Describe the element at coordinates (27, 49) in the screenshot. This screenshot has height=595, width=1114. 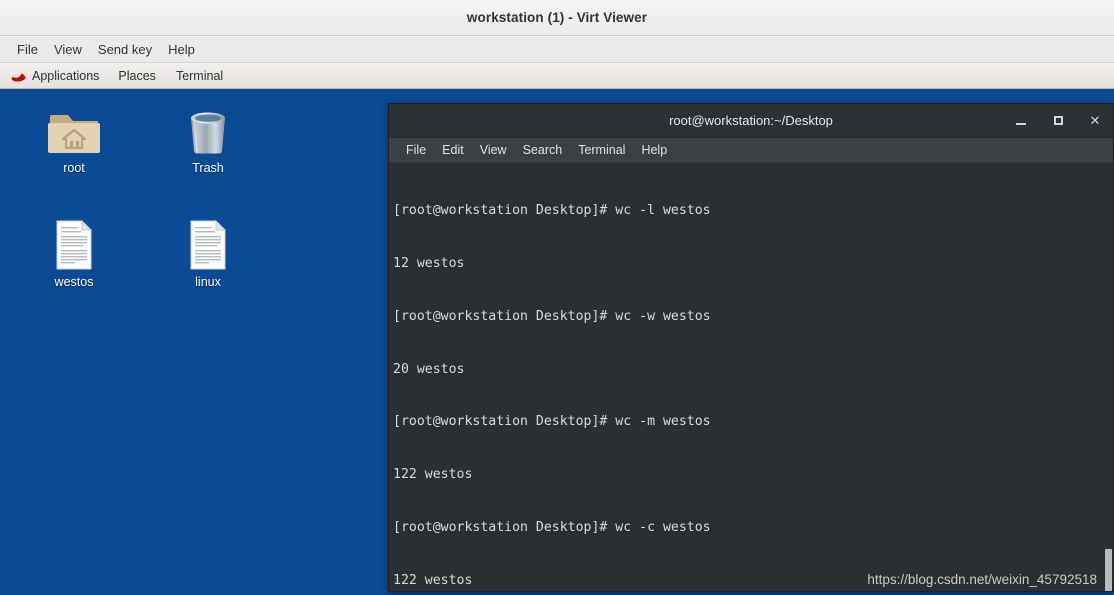
I see `viewer-menu-file: File` at that location.